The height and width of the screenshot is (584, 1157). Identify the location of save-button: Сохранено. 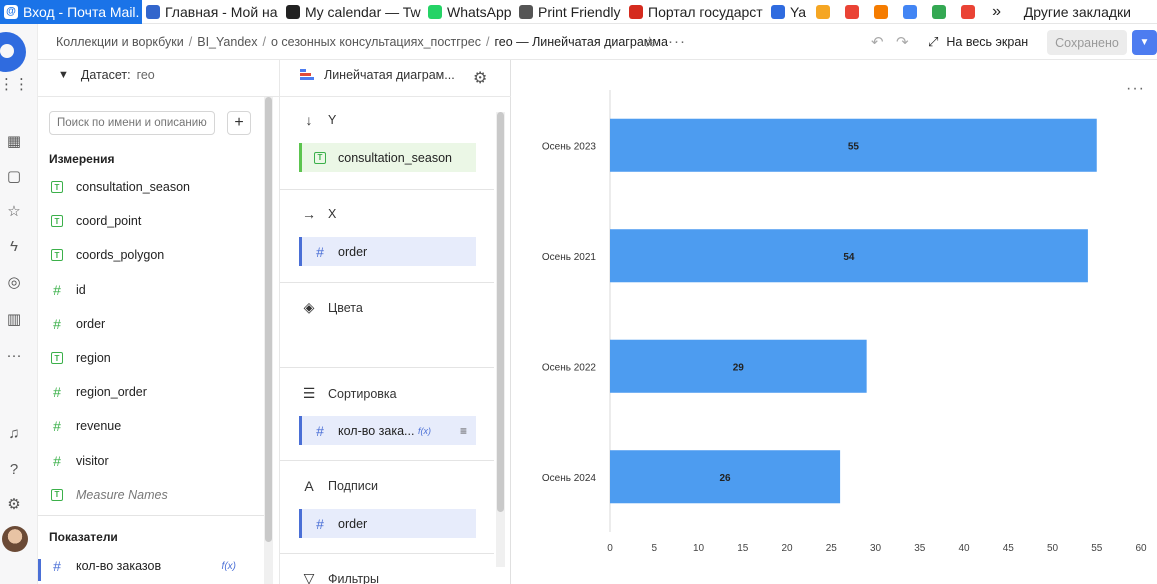
(1087, 42).